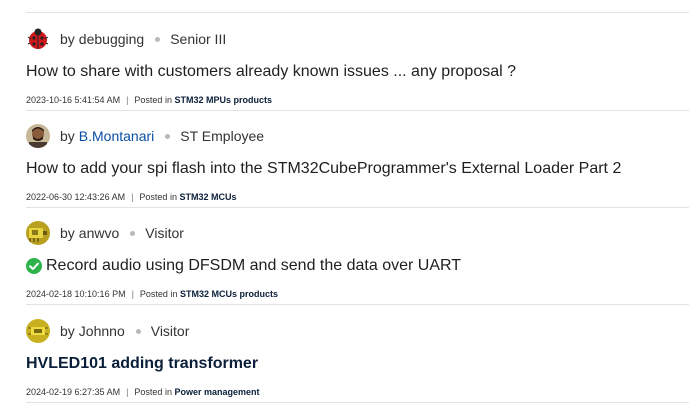 This screenshot has height=410, width=689. I want to click on board-link: Power management, so click(216, 392).